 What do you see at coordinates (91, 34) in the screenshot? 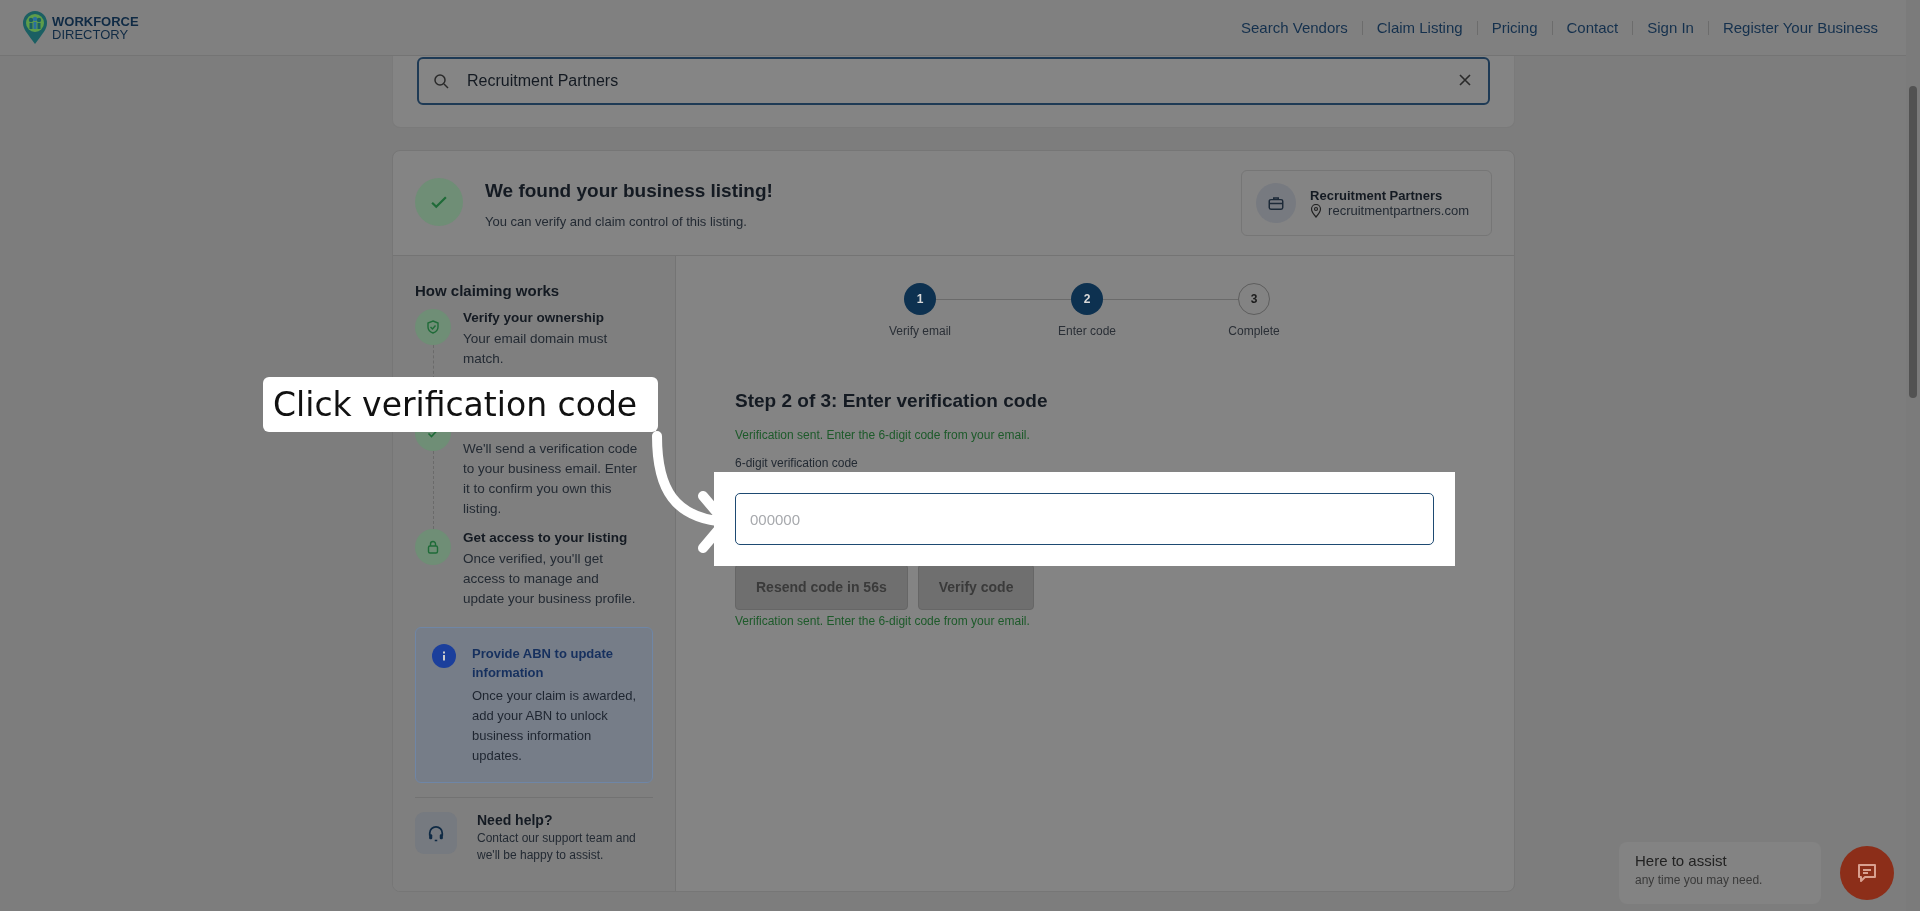
I see `logo-text: DIRECTORY` at bounding box center [91, 34].